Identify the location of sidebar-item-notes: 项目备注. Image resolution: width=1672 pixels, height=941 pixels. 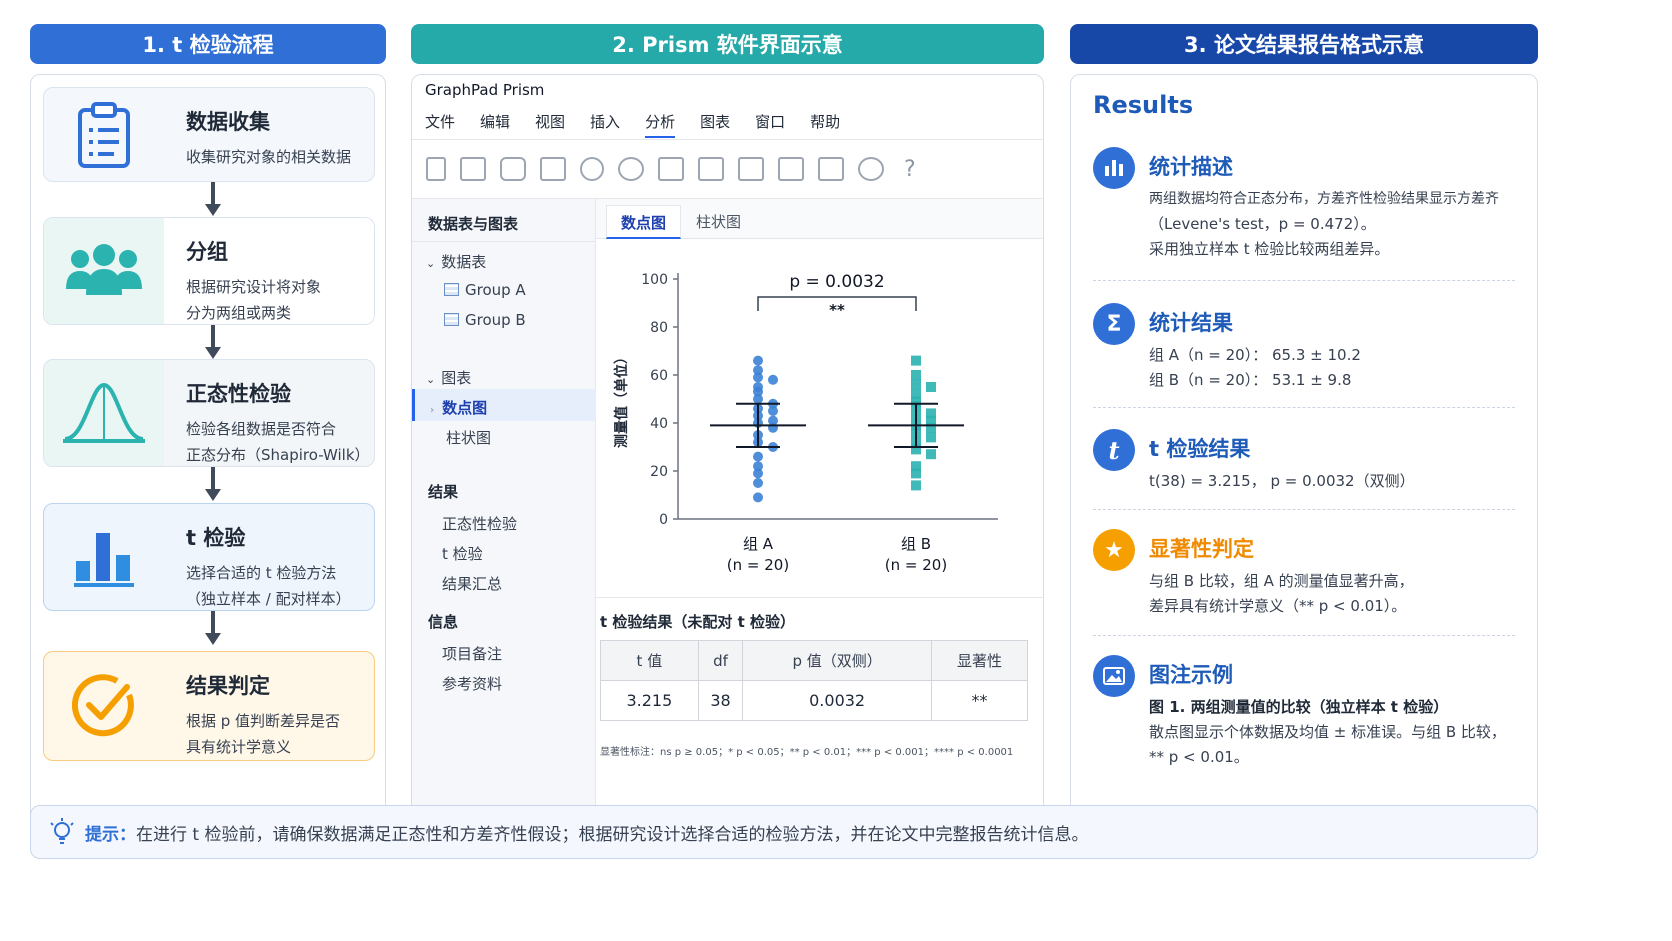
(472, 653).